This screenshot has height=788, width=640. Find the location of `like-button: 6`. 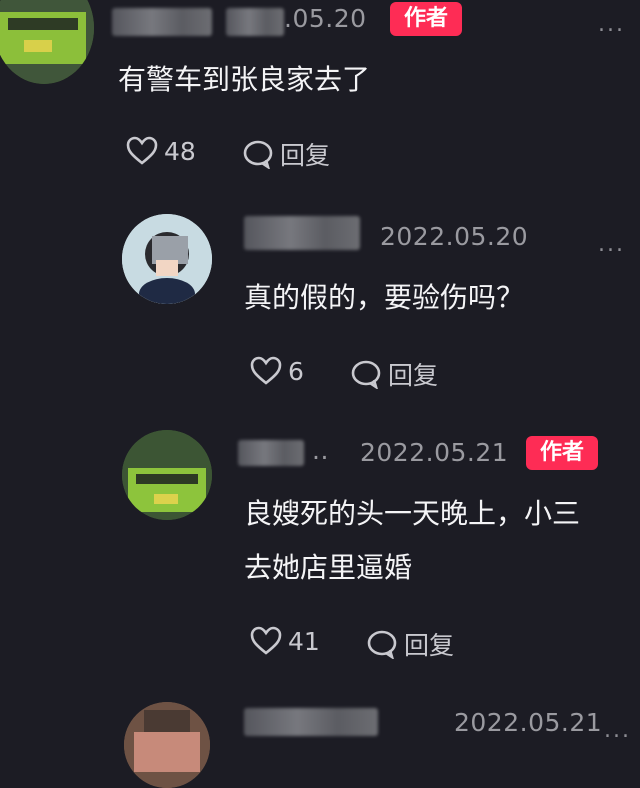

like-button: 6 is located at coordinates (277, 371).